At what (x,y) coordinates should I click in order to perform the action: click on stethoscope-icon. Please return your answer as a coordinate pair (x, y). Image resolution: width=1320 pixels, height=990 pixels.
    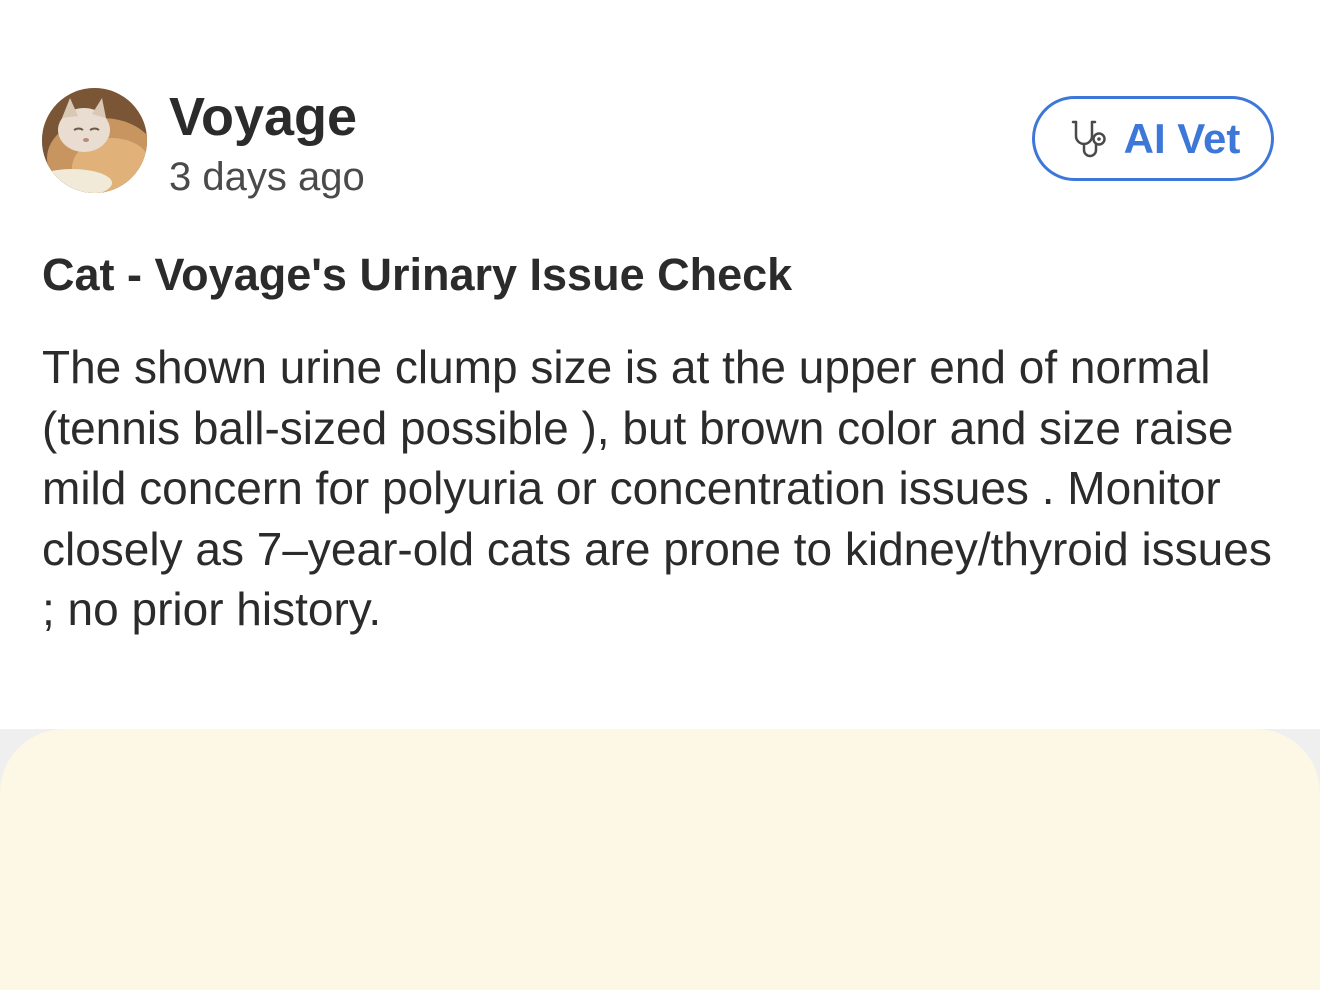
    Looking at the image, I should click on (1089, 139).